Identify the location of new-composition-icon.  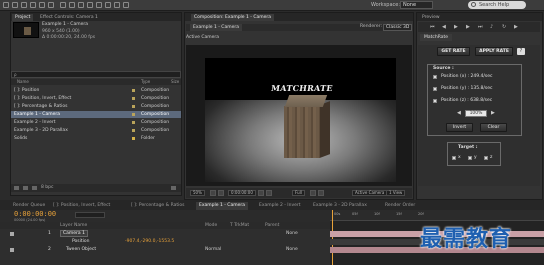
(34, 188).